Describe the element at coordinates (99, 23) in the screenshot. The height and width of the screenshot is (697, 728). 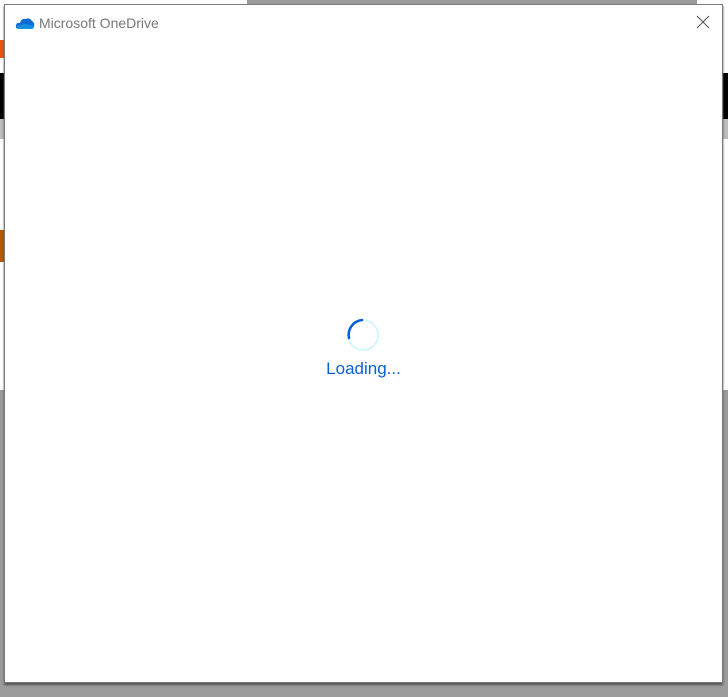
I see `dialog-title: Microsoft OneDrive` at that location.